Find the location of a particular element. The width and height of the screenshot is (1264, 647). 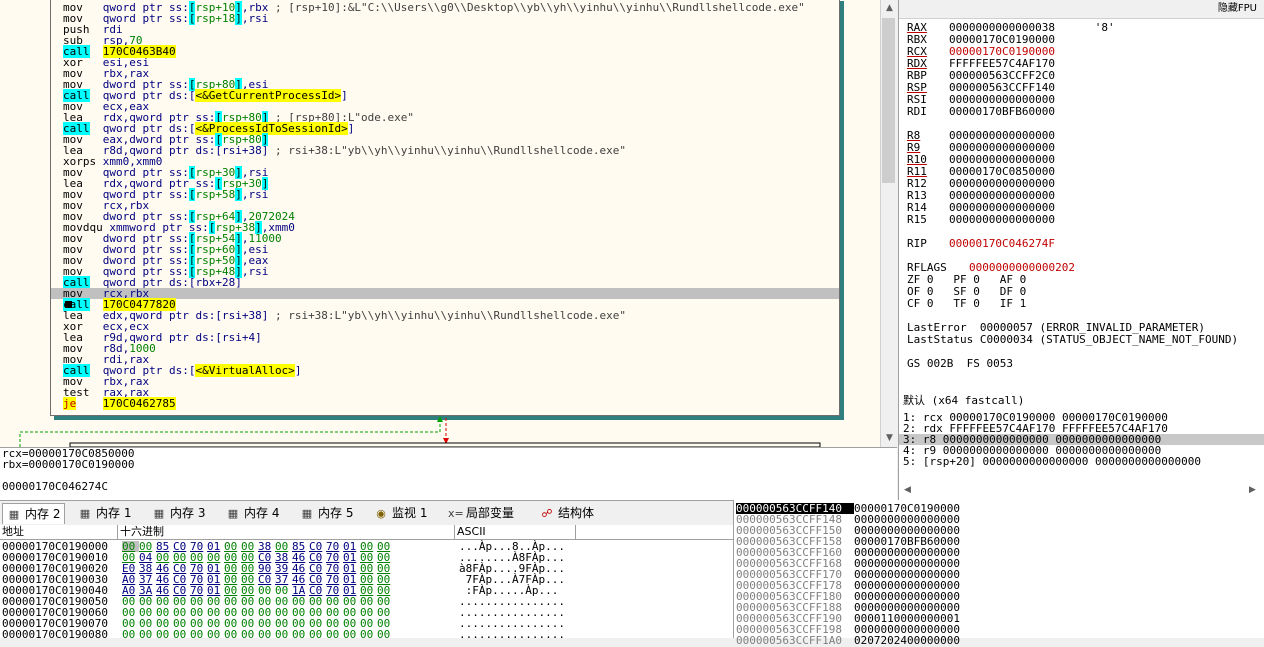

register-value: 00000170BFB60000 is located at coordinates (1002, 111).